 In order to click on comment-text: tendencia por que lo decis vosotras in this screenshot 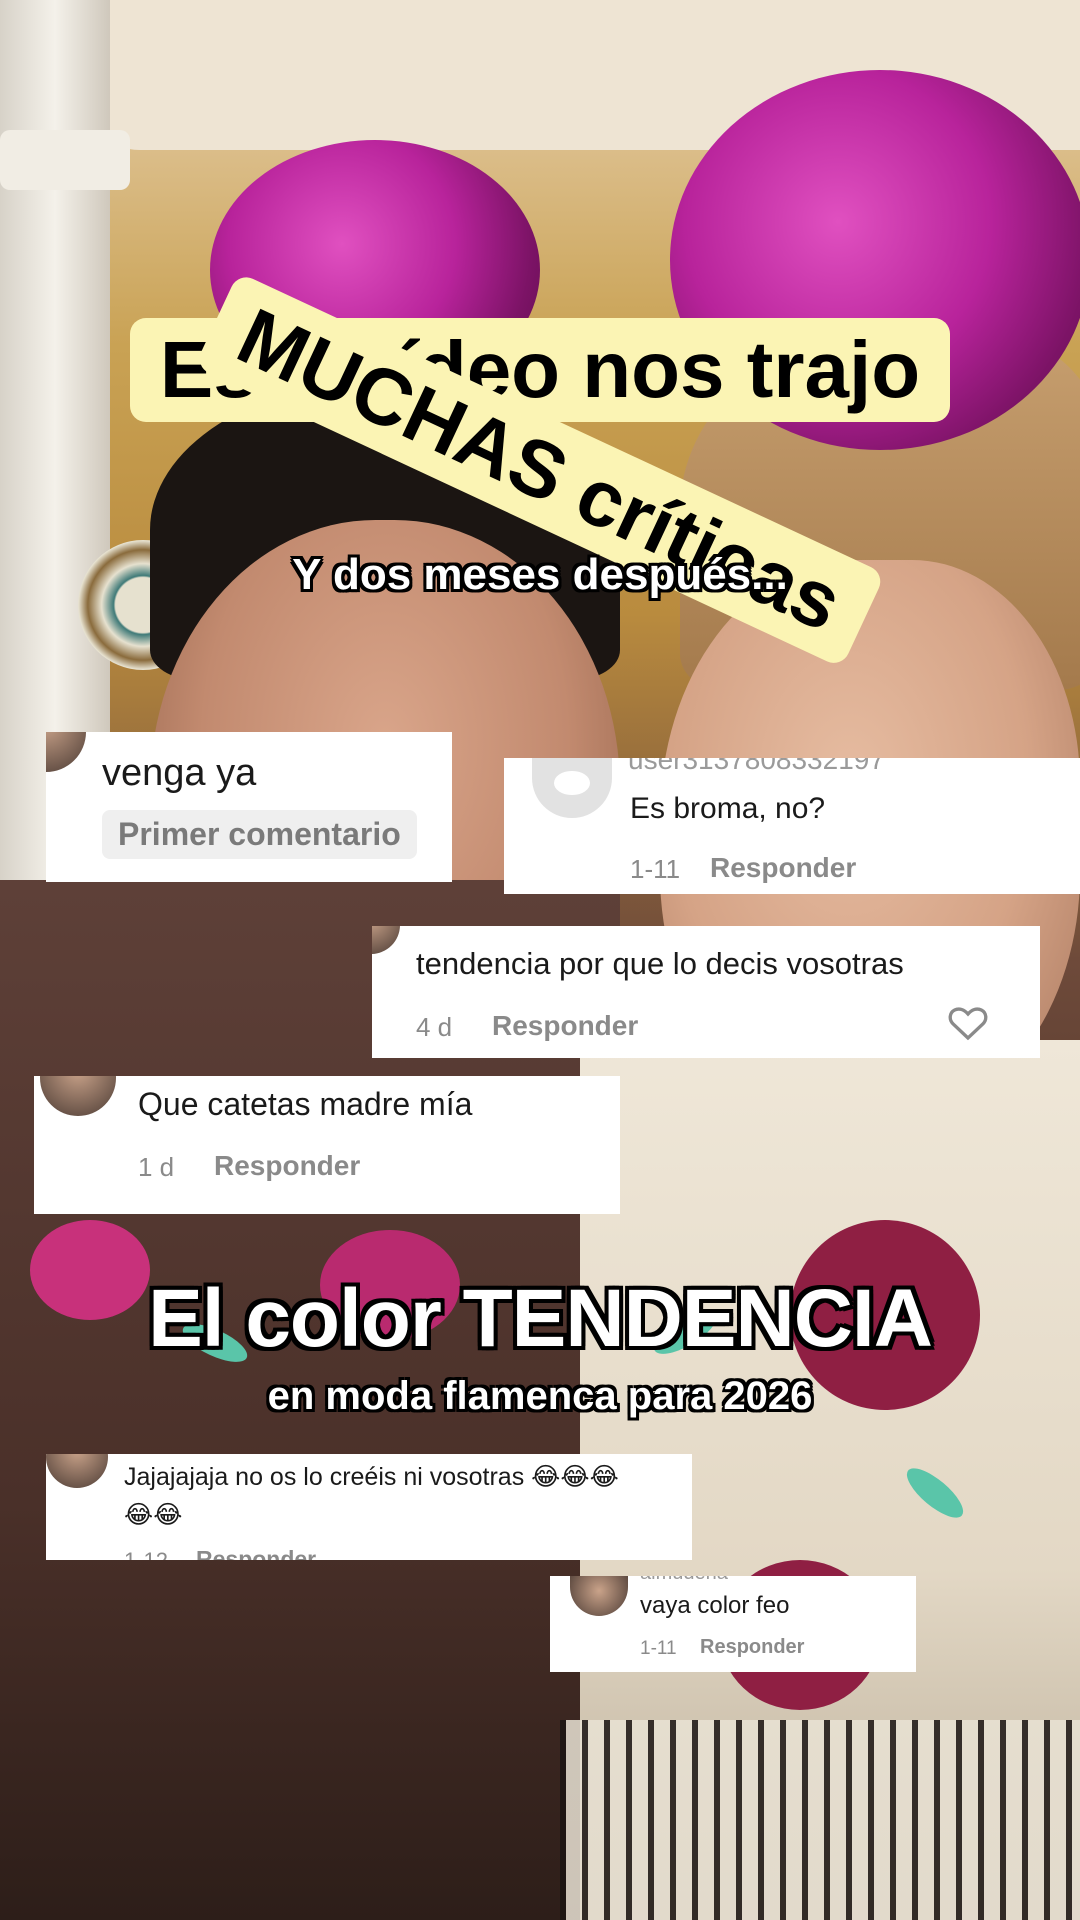, I will do `click(660, 963)`.